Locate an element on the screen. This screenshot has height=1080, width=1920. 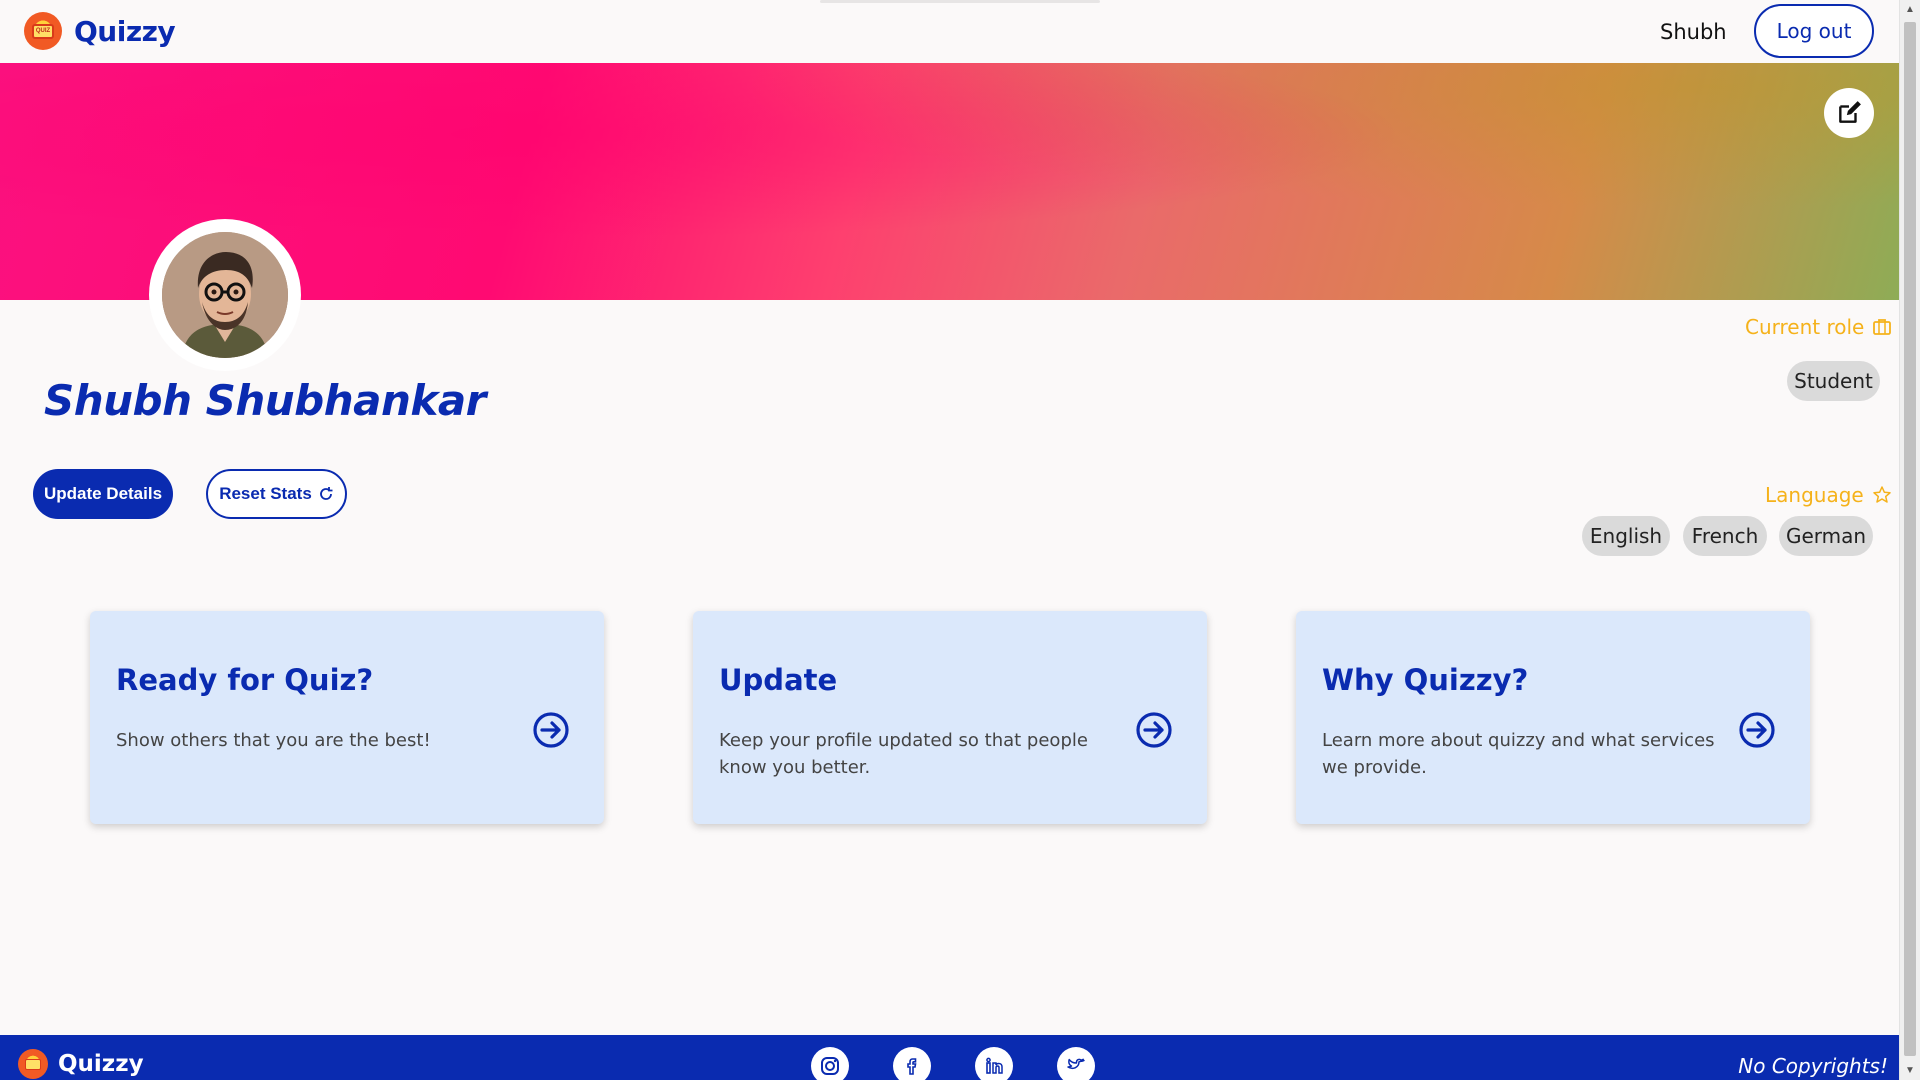
avatar-portrait-icon is located at coordinates (225, 295).